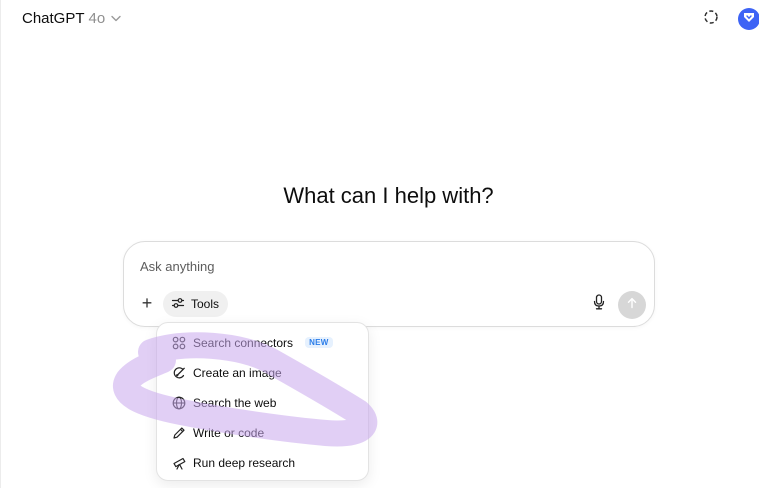 The width and height of the screenshot is (759, 488). I want to click on microphone-icon, so click(599, 304).